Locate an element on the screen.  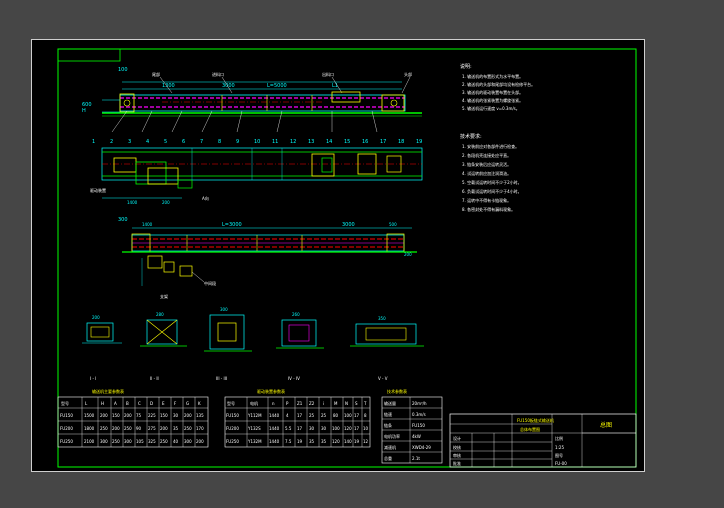
t2-r0c7: 80 is located at coordinates (336, 415).